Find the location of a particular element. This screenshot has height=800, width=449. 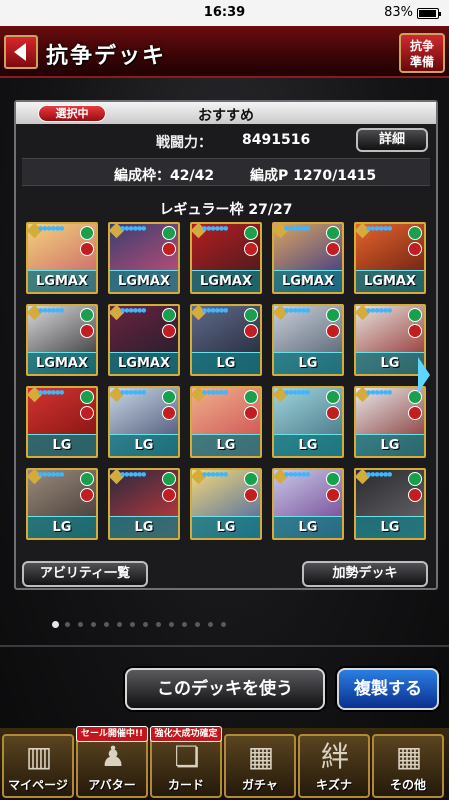

nav-item-gacha: ▦ ガチャ is located at coordinates (260, 766).